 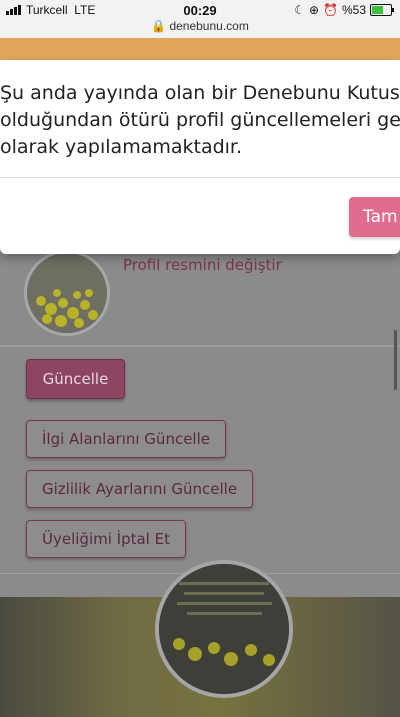 What do you see at coordinates (75, 379) in the screenshot?
I see `update-button: Güncelle` at bounding box center [75, 379].